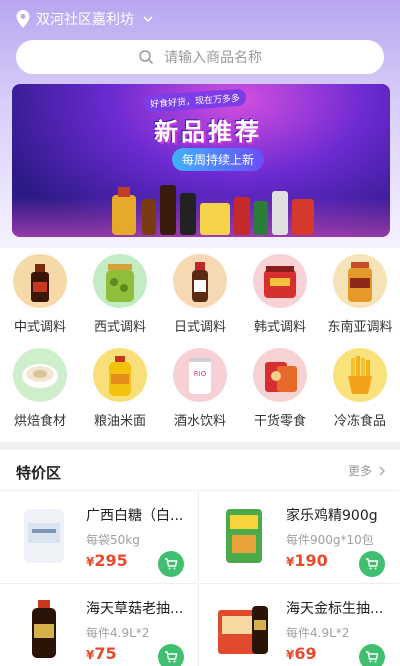  What do you see at coordinates (360, 375) in the screenshot?
I see `fries-icon` at bounding box center [360, 375].